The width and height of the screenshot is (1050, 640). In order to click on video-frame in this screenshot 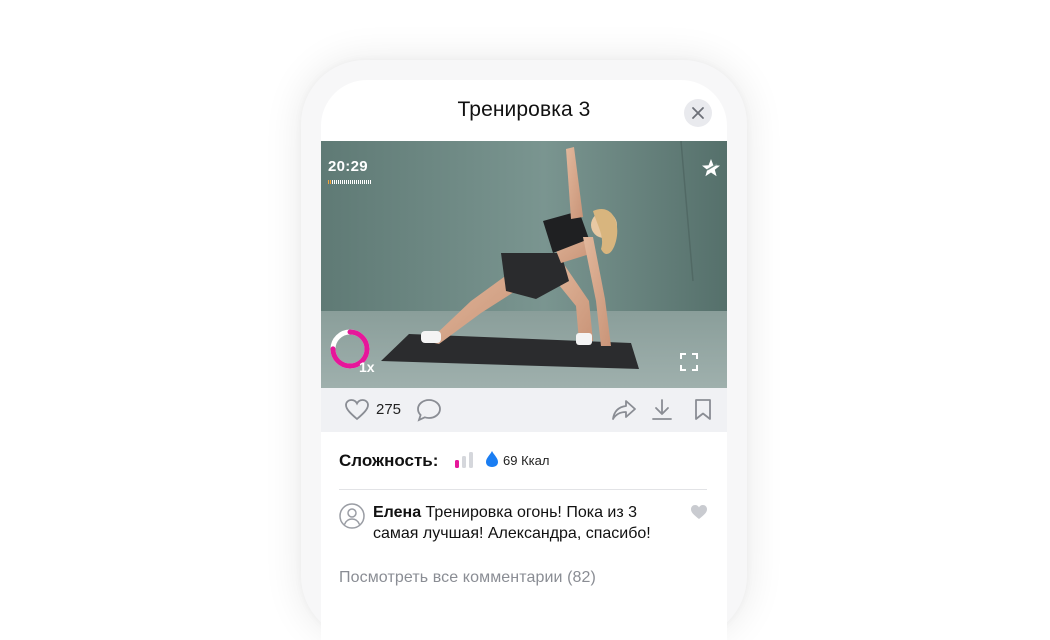, I will do `click(524, 264)`.